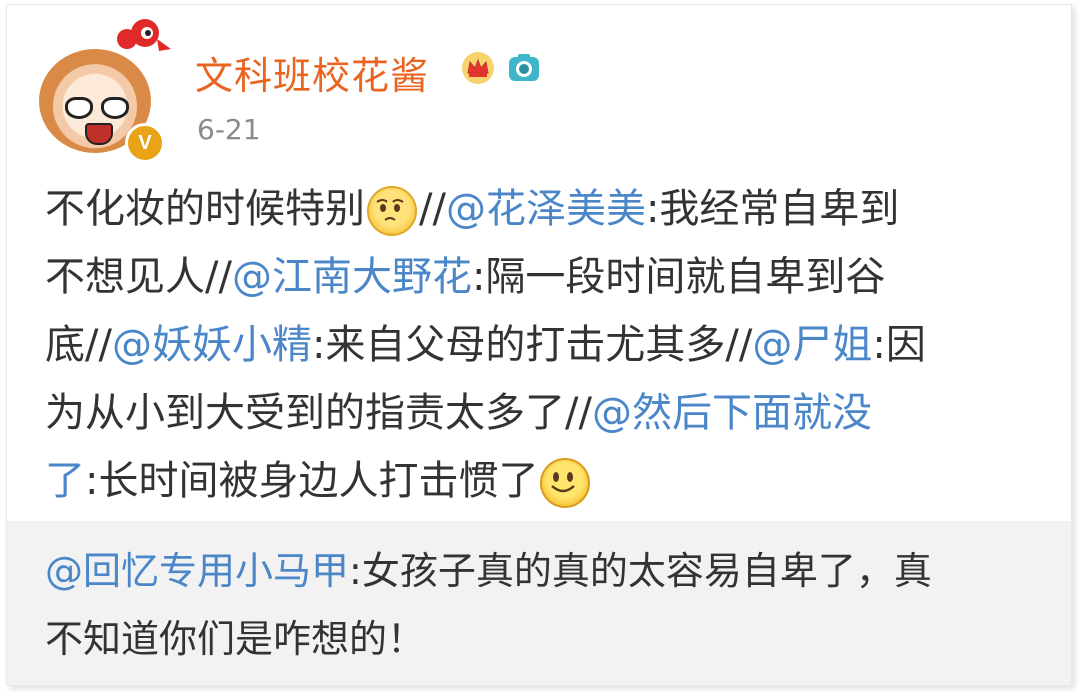  Describe the element at coordinates (640, 571) in the screenshot. I see `text-segment: :女孩子真的真的太容易自卑了，真` at that location.